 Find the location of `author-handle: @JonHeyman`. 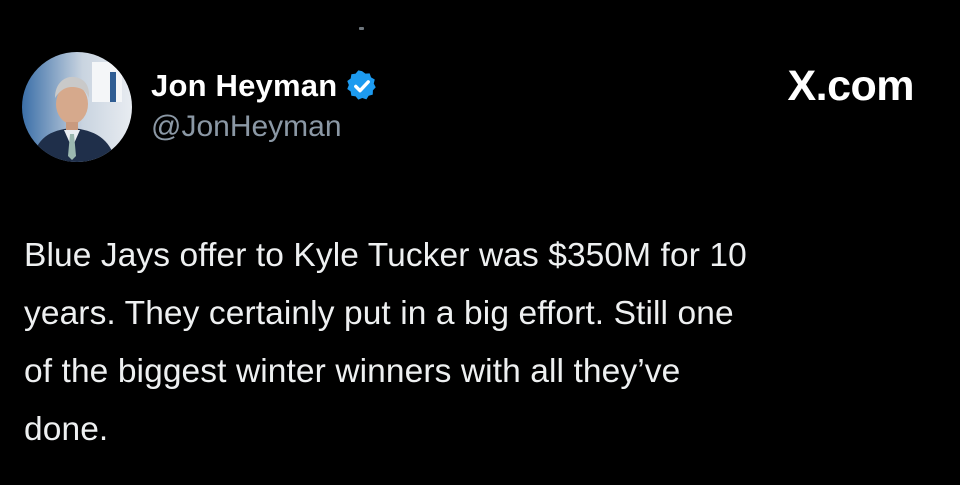

author-handle: @JonHeyman is located at coordinates (246, 127).